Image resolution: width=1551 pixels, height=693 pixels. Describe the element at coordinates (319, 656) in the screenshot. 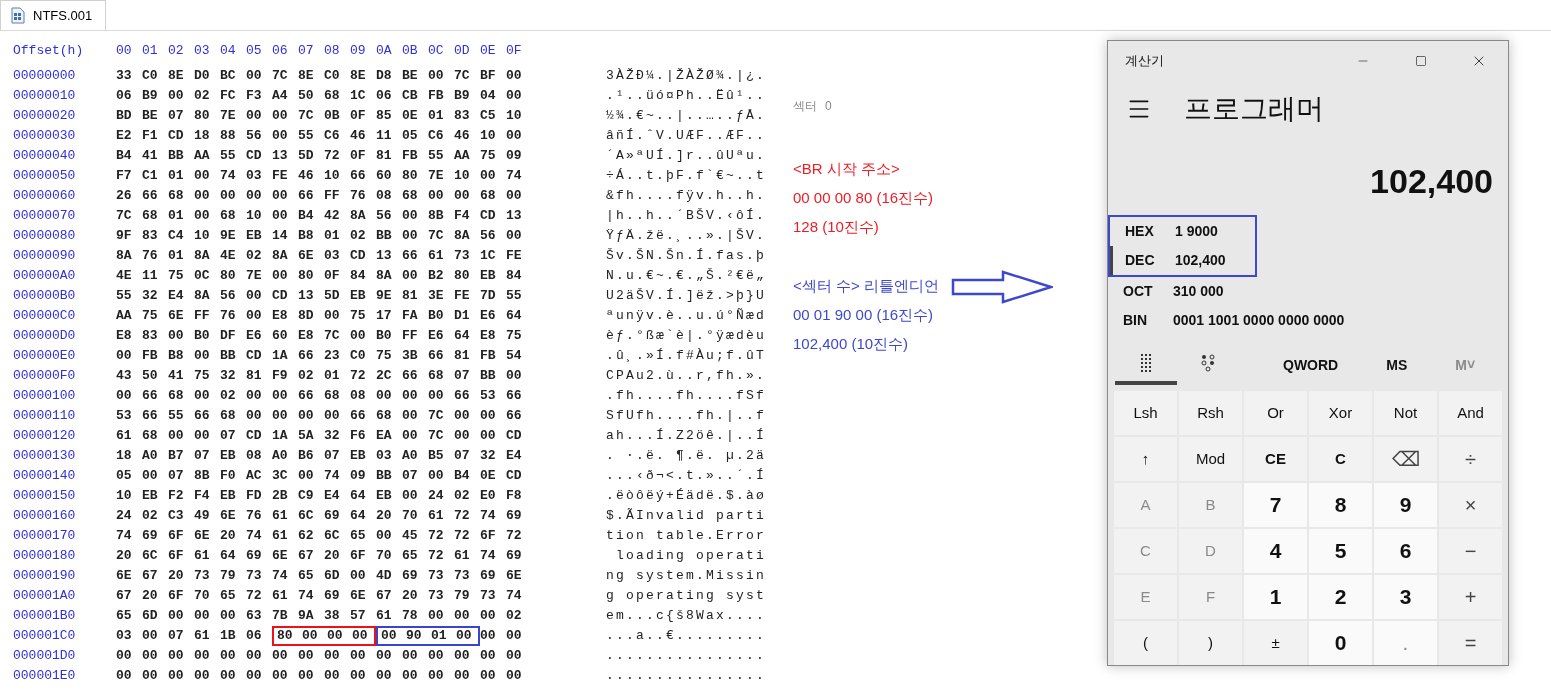

I see `hex-bytes: 00 00 00 00 00 00 00 00 00 00 00 00 00 00 00 00` at that location.